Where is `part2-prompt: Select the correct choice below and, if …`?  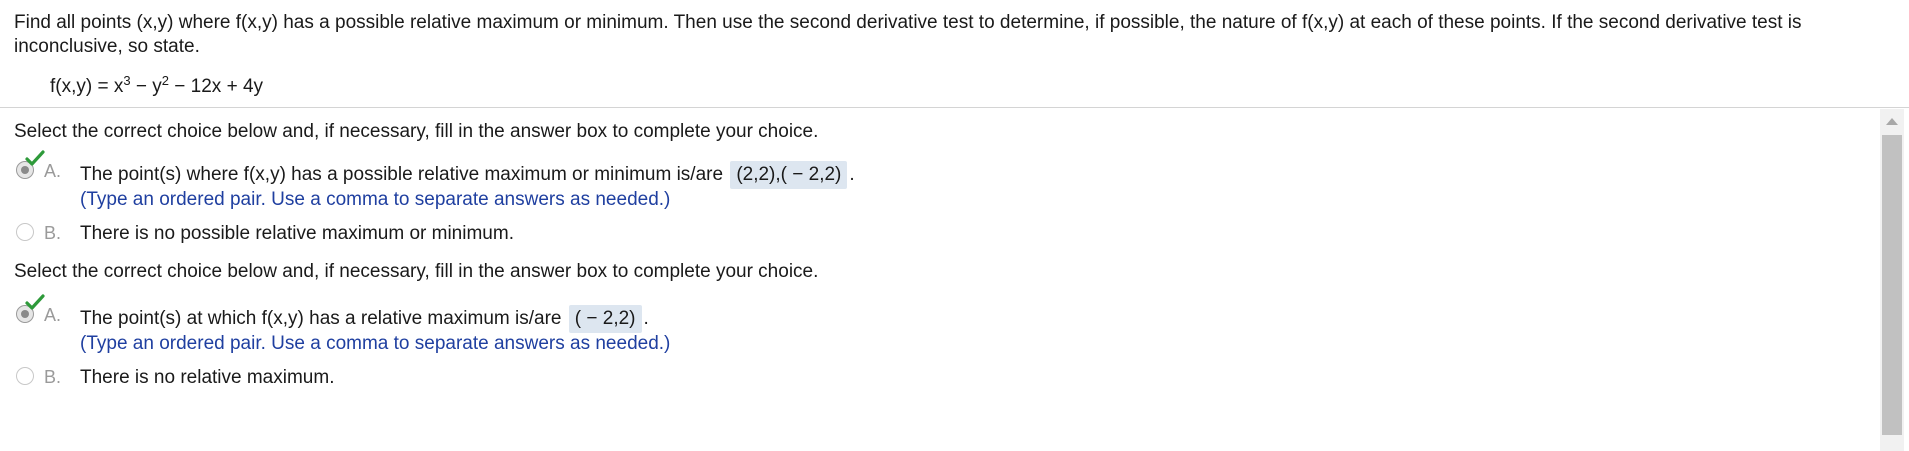 part2-prompt: Select the correct choice below and, if … is located at coordinates (416, 271).